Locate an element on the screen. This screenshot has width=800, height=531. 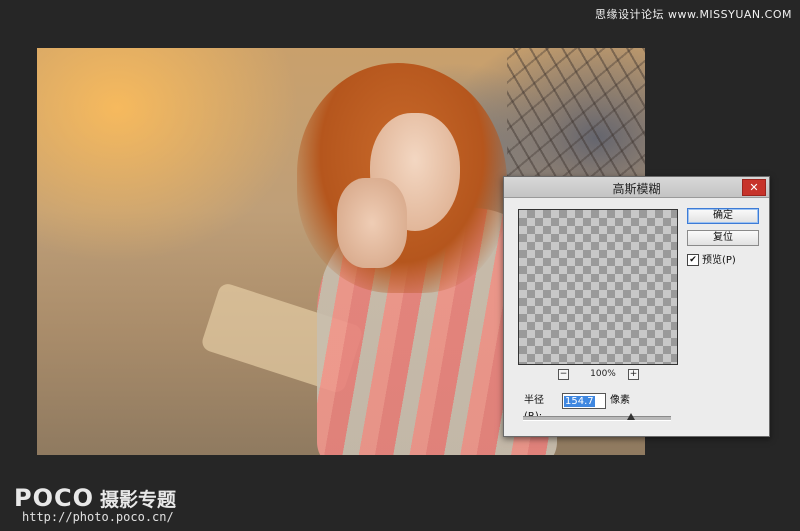
zoom-in-button: + is located at coordinates (633, 374).